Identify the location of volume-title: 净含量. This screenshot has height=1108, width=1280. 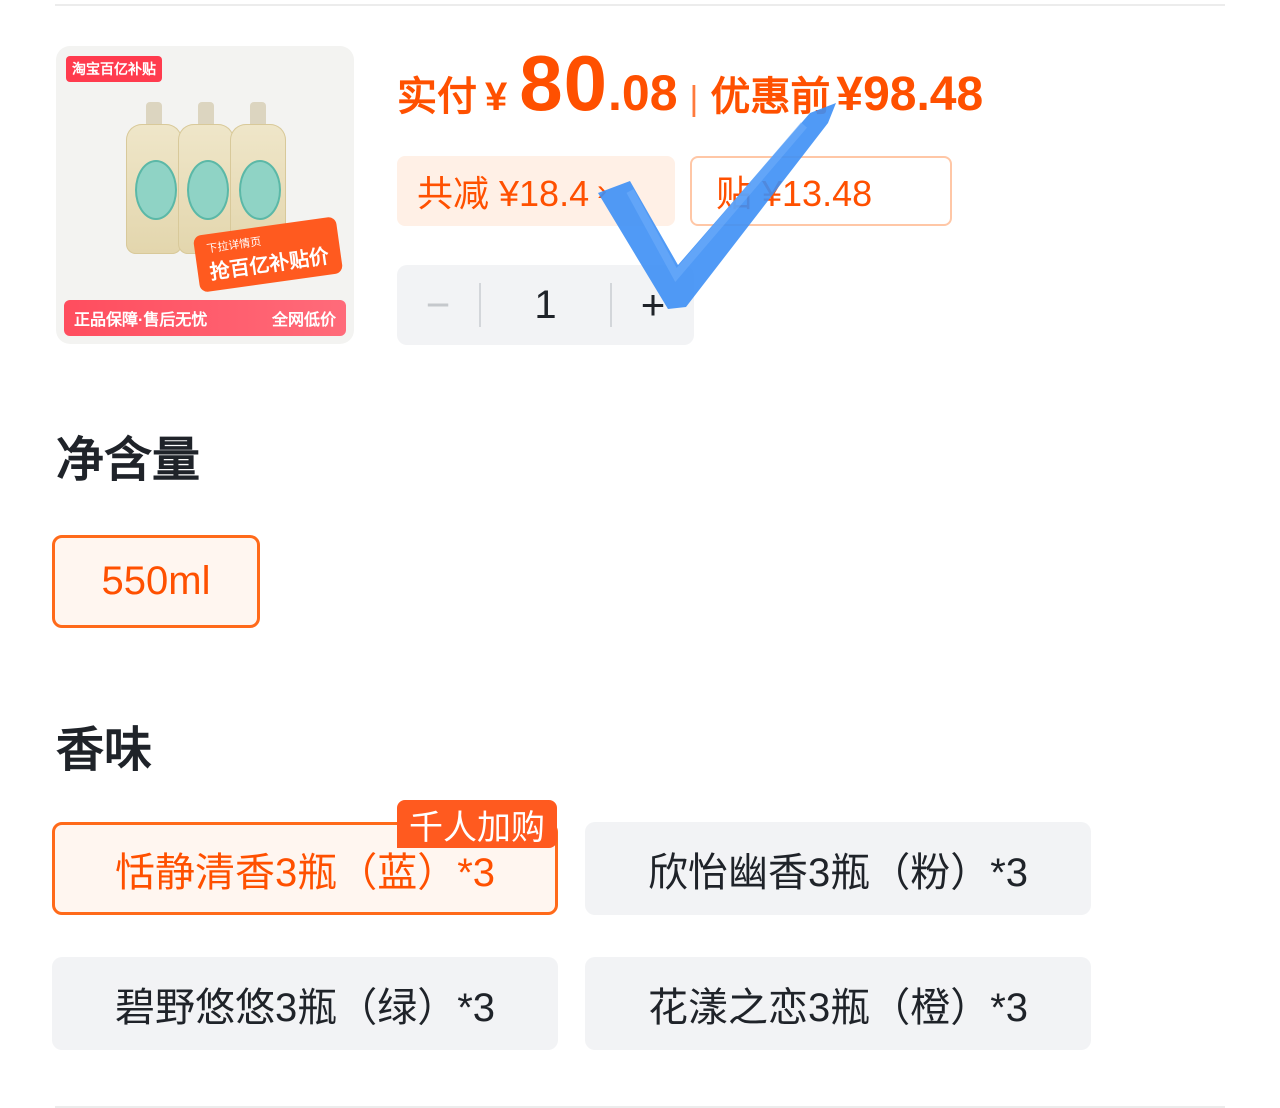
(128, 460).